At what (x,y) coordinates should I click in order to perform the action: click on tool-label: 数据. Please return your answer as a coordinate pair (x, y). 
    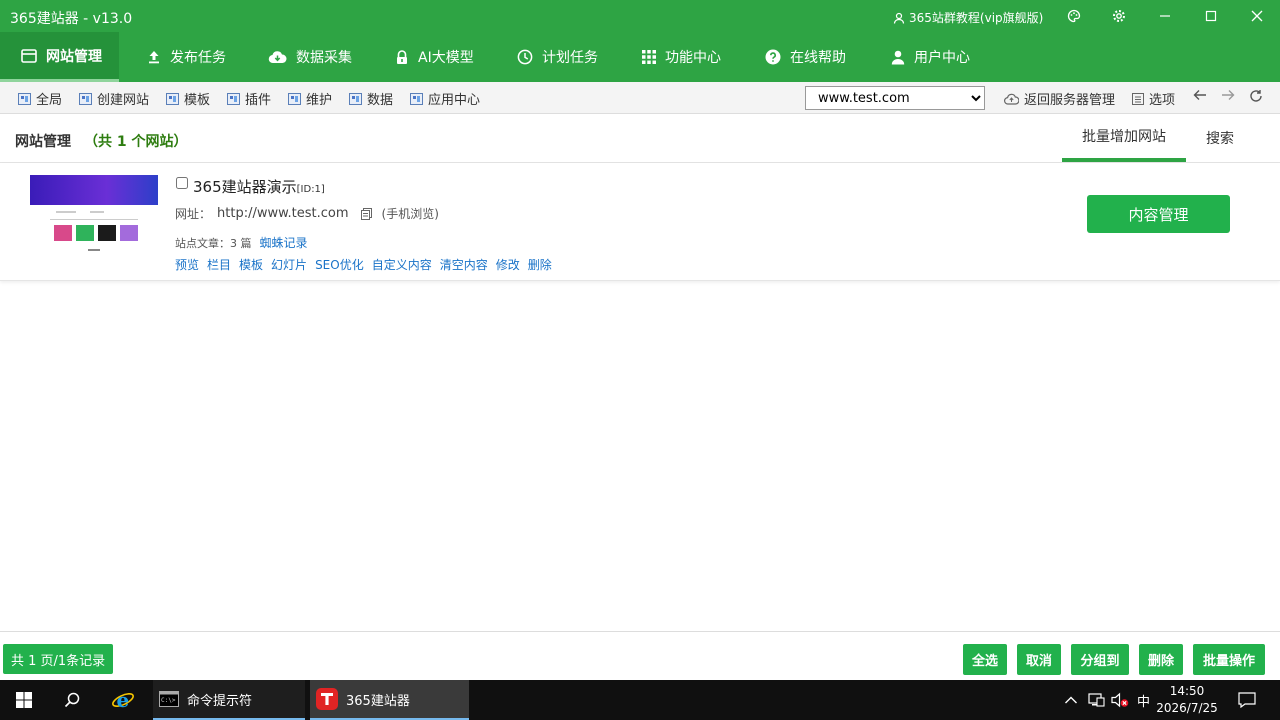
    Looking at the image, I should click on (380, 100).